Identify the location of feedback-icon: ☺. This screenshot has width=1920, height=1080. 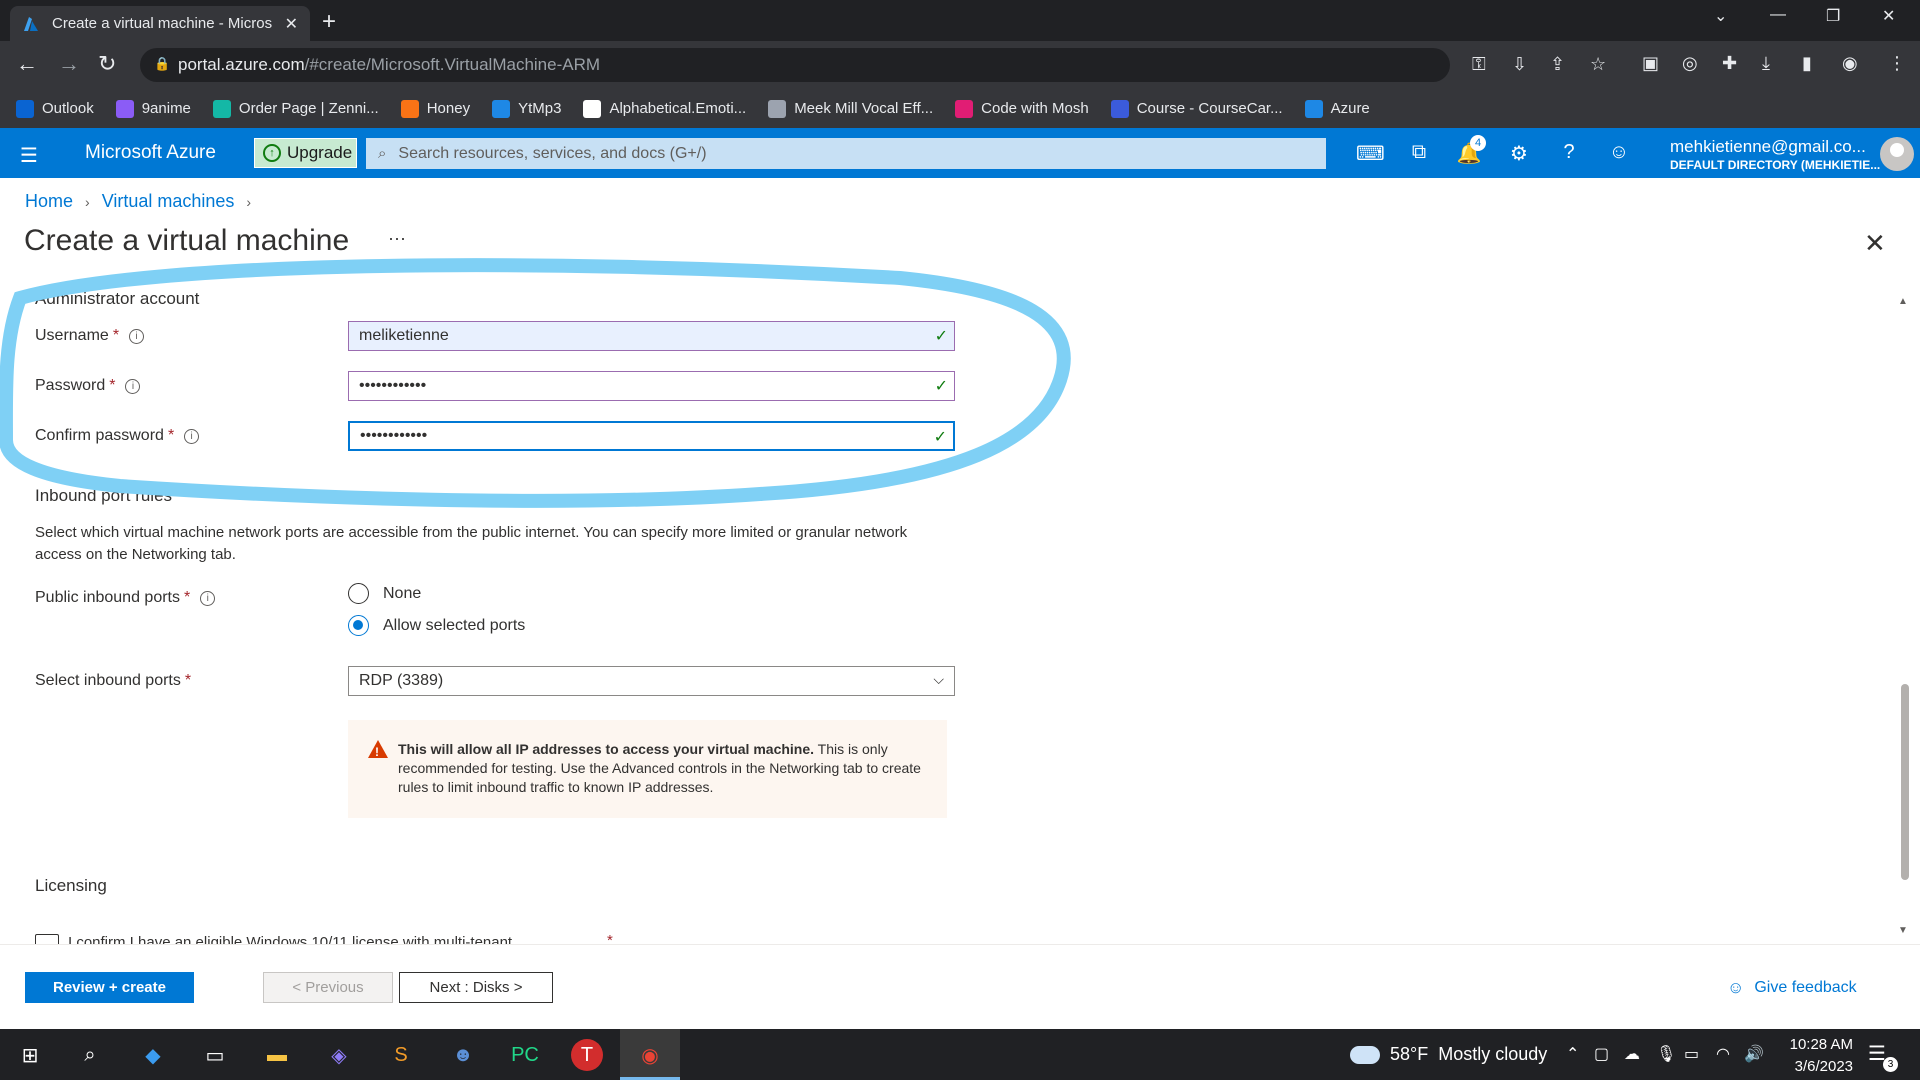
(1736, 987).